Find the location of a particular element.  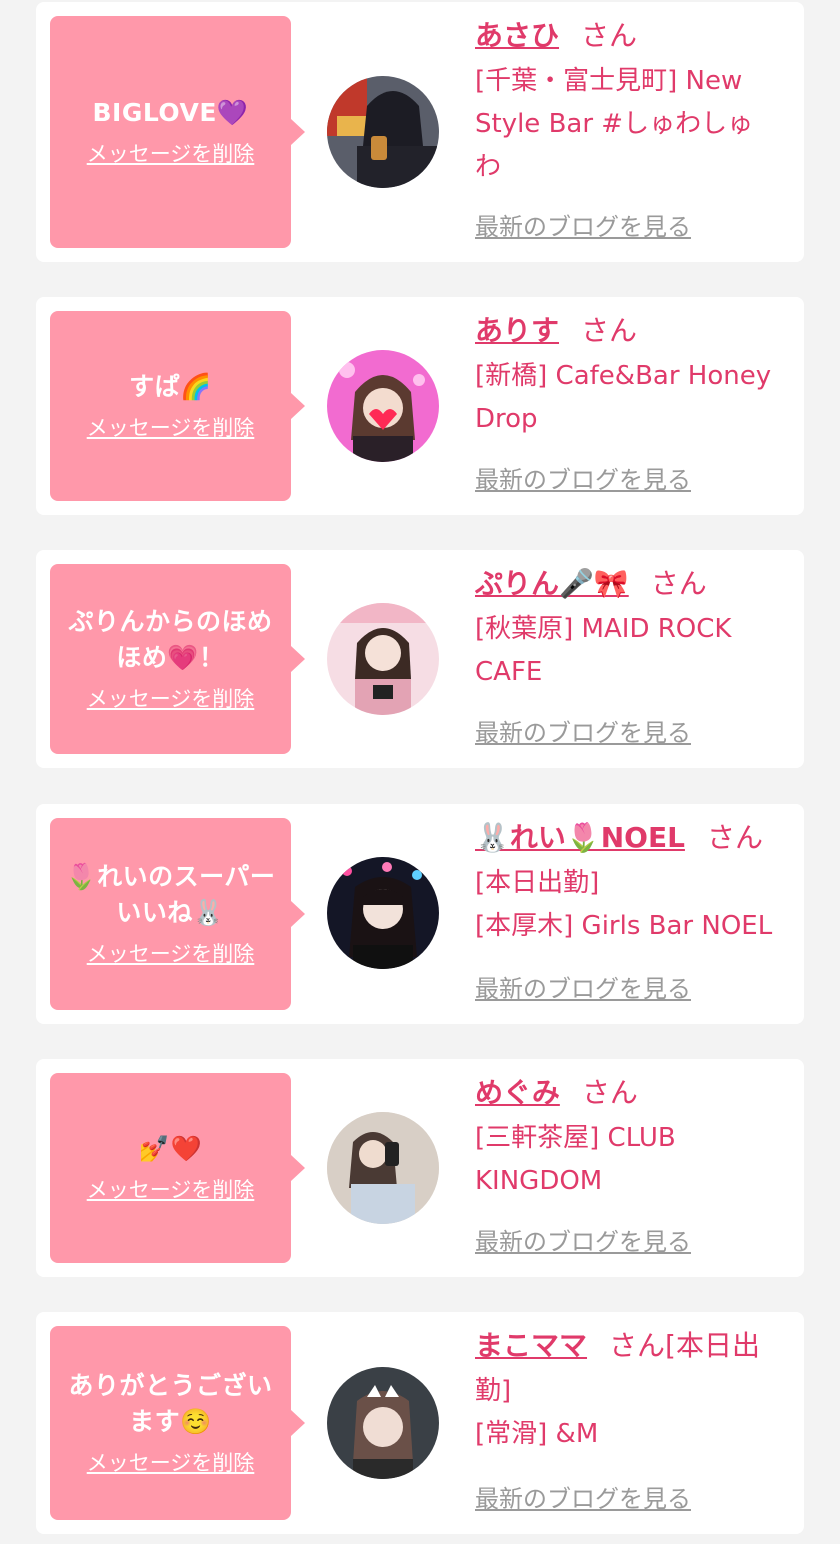

cast-name-link: ぷりん🎤🎀 is located at coordinates (552, 583).